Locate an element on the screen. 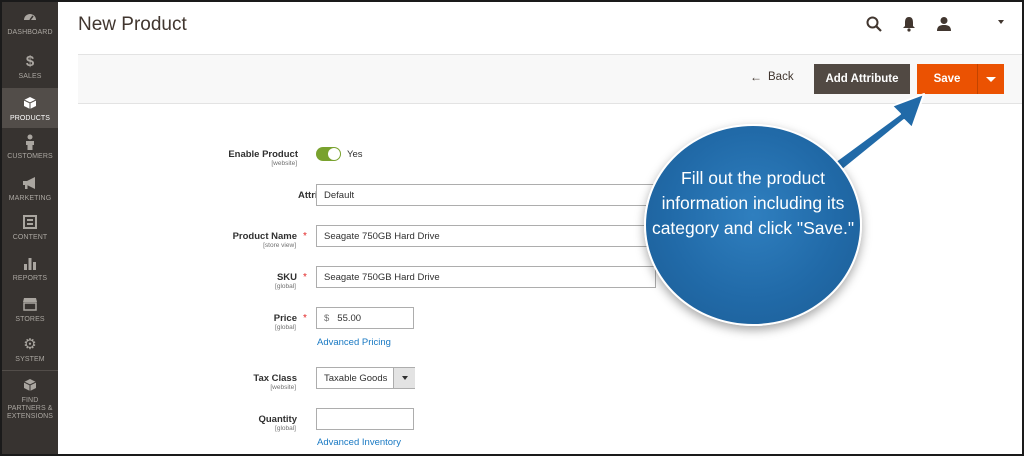 The width and height of the screenshot is (1024, 456). enable-product-toggle is located at coordinates (328, 154).